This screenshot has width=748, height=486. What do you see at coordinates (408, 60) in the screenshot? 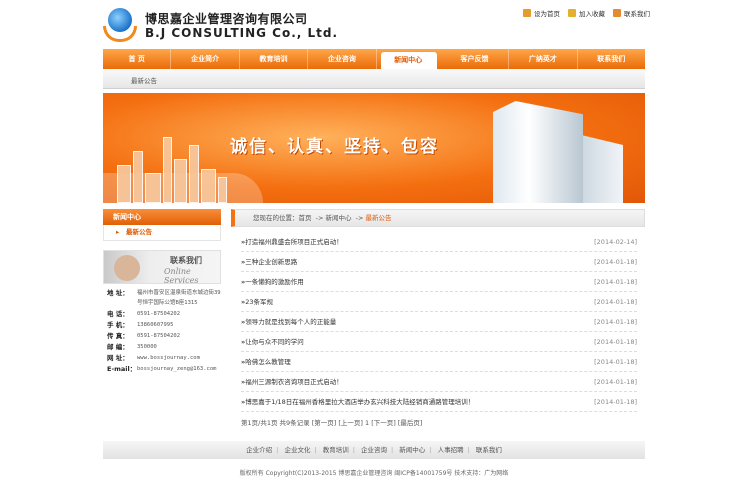
I see `nav-news: 新闻中心` at bounding box center [408, 60].